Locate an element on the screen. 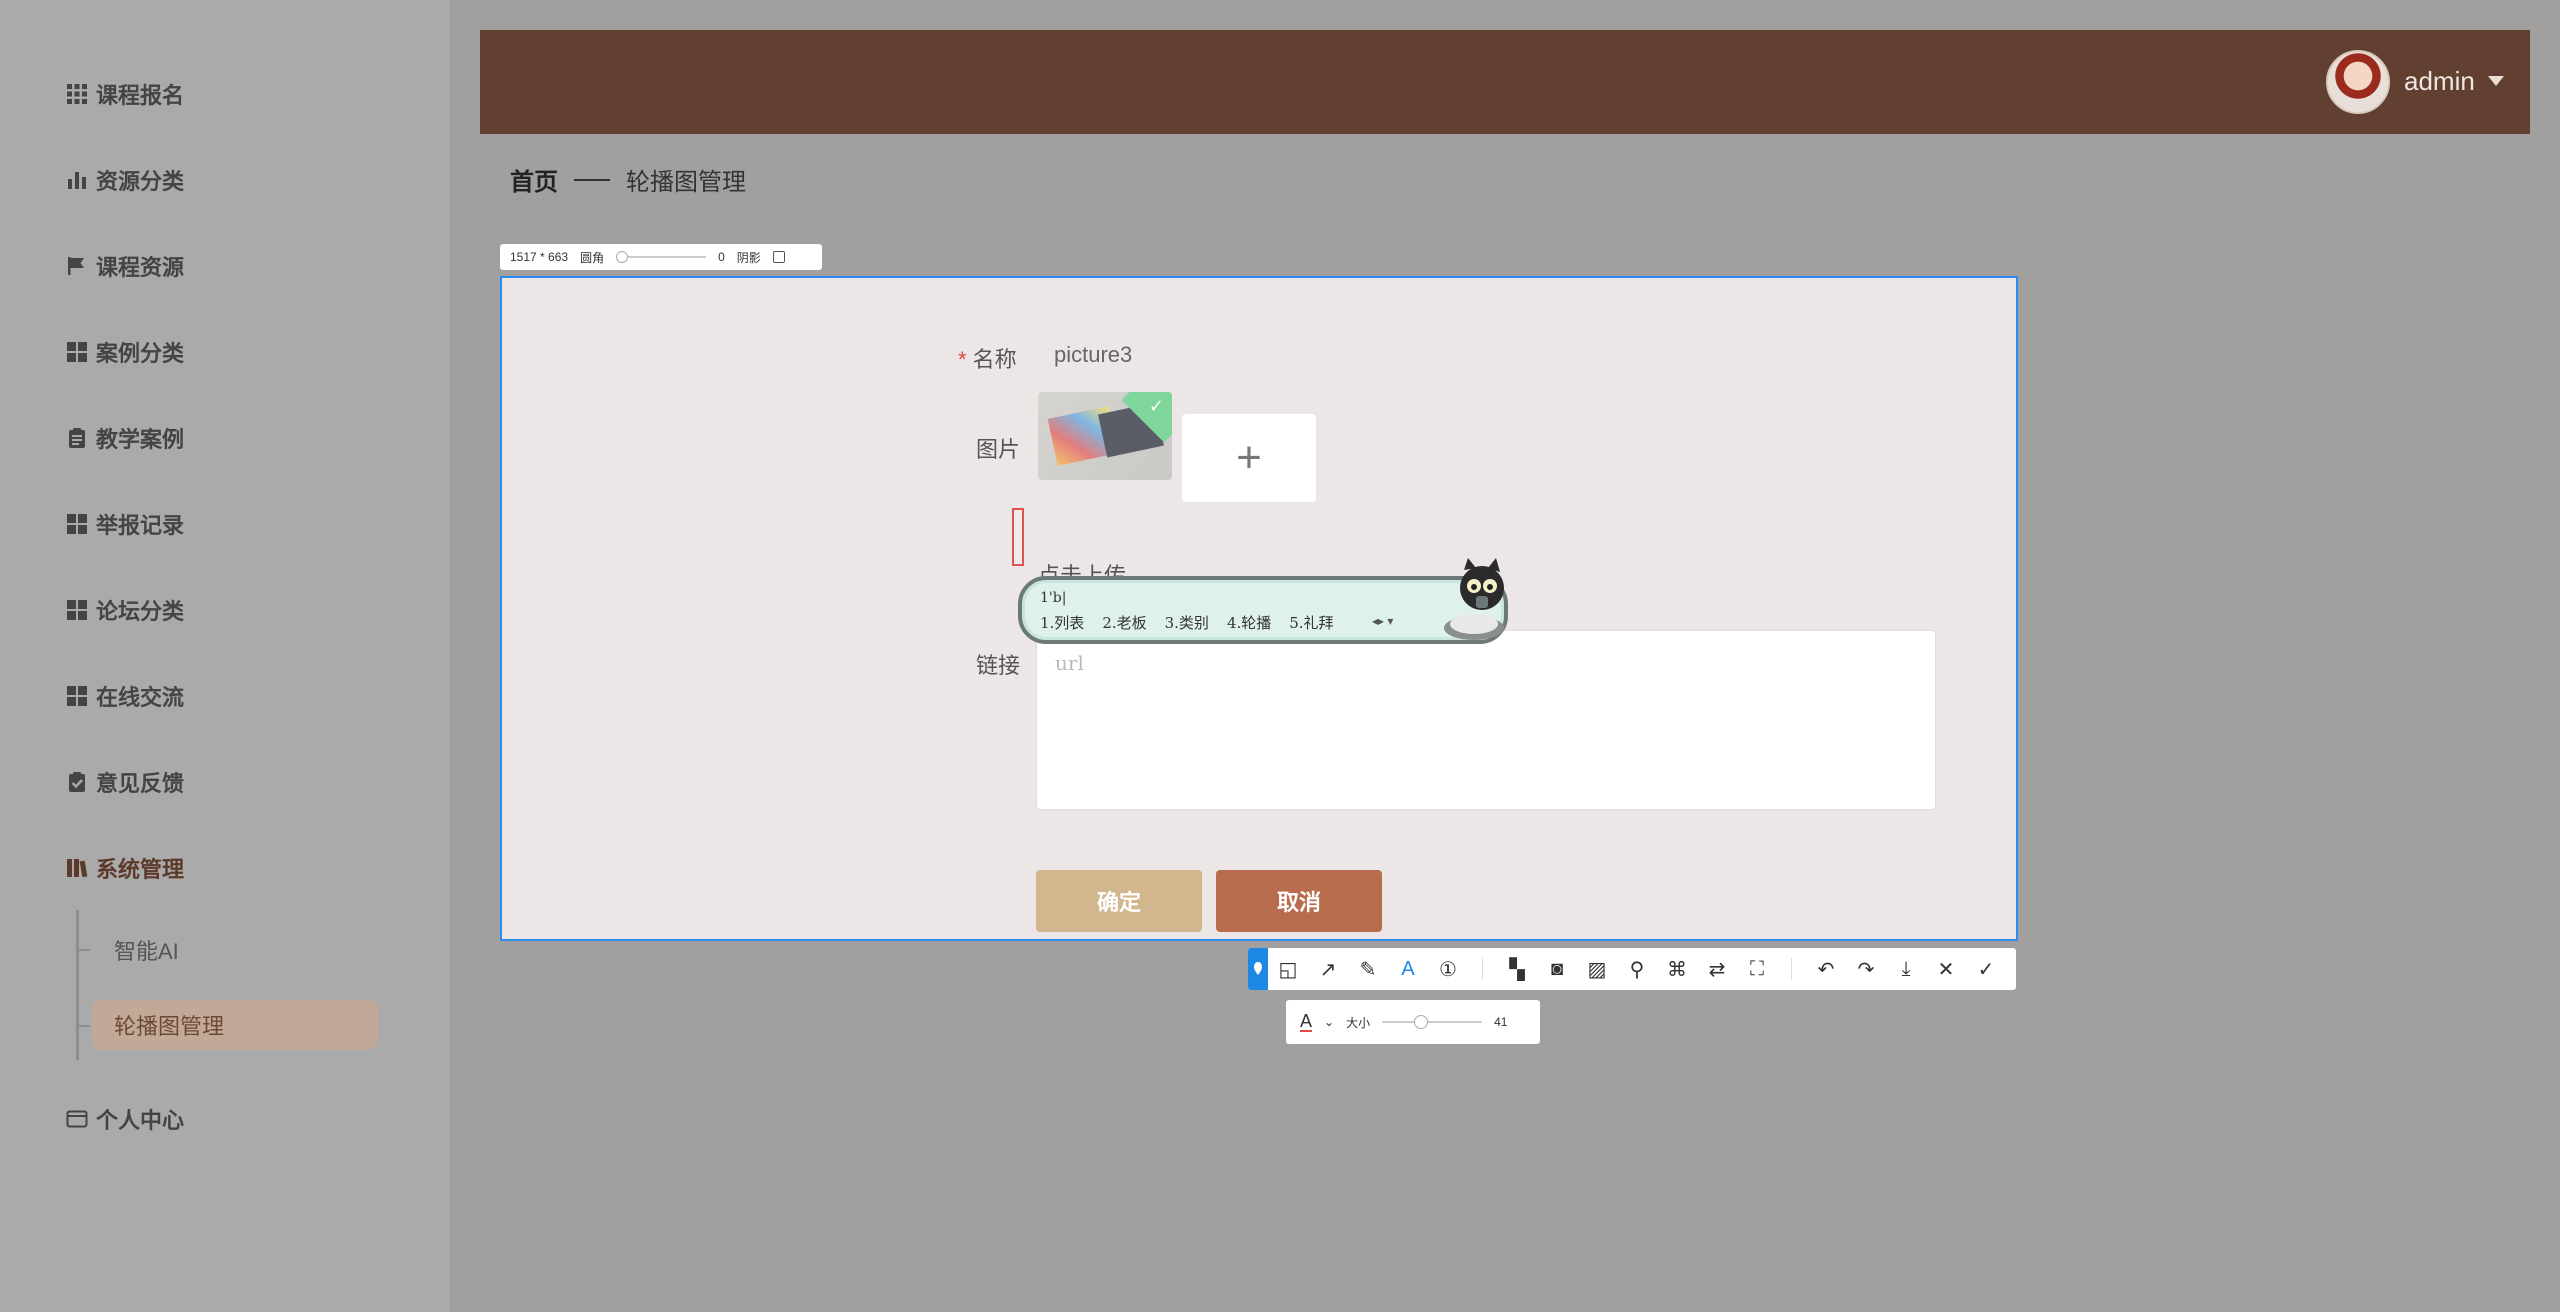  size-value: 41 is located at coordinates (1501, 1022).